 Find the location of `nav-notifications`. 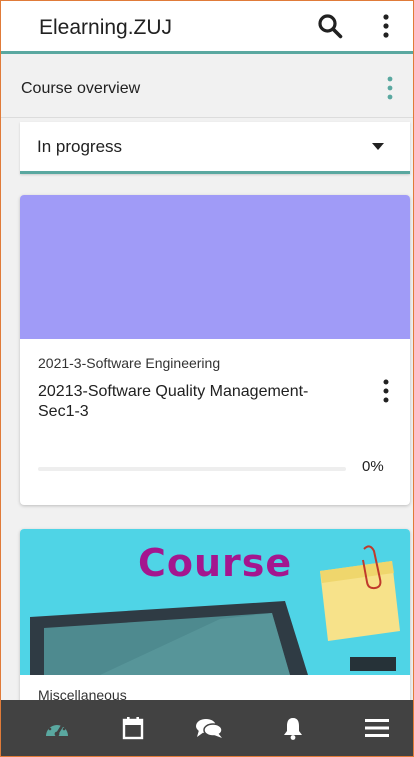

nav-notifications is located at coordinates (293, 728).